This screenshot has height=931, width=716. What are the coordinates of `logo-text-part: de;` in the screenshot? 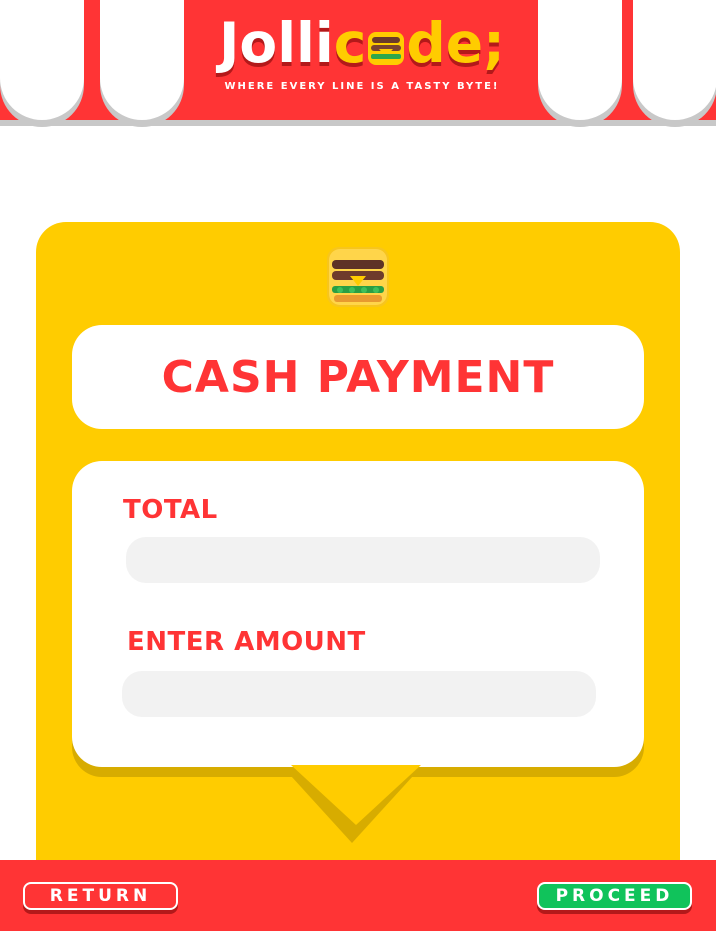 It's located at (456, 43).